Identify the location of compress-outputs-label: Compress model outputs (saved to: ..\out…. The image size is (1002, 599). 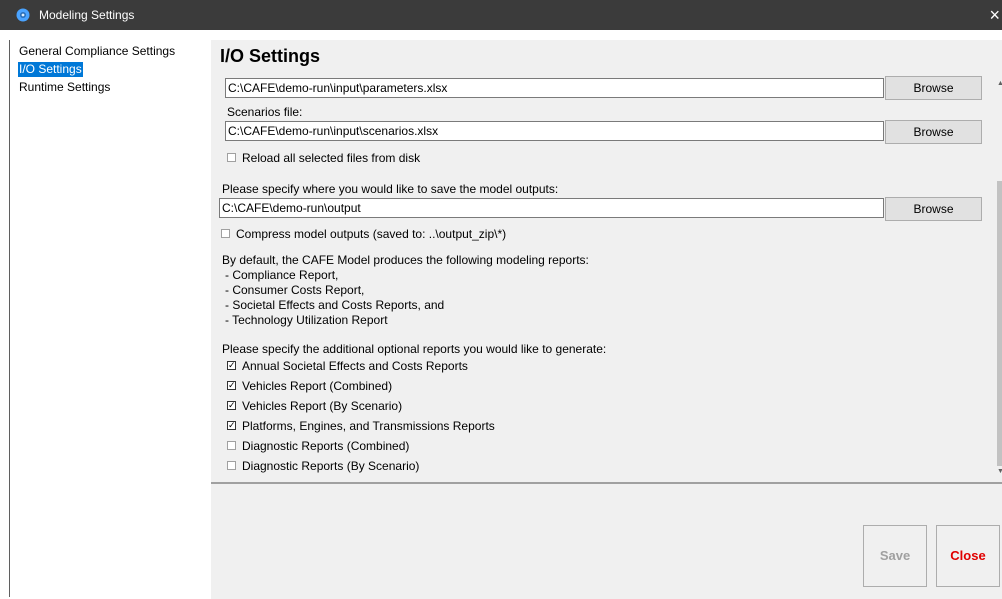
(371, 234).